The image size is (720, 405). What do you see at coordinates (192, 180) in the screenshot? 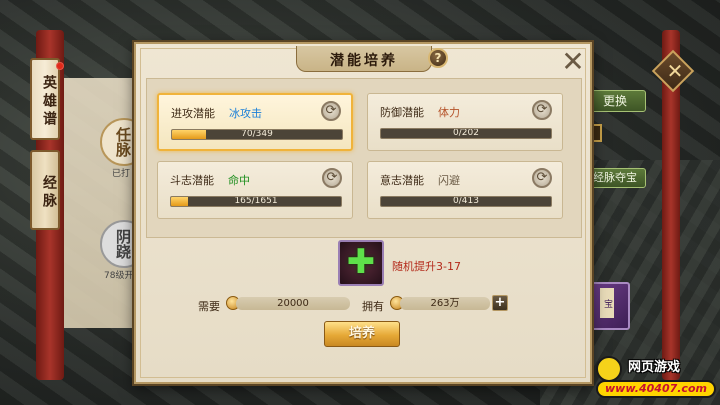
I see `potential-name: 斗志潜能` at bounding box center [192, 180].